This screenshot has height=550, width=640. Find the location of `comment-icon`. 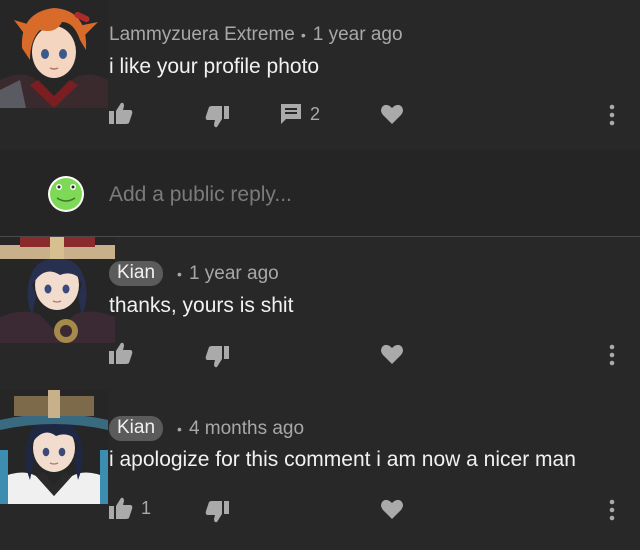

comment-icon is located at coordinates (291, 114).